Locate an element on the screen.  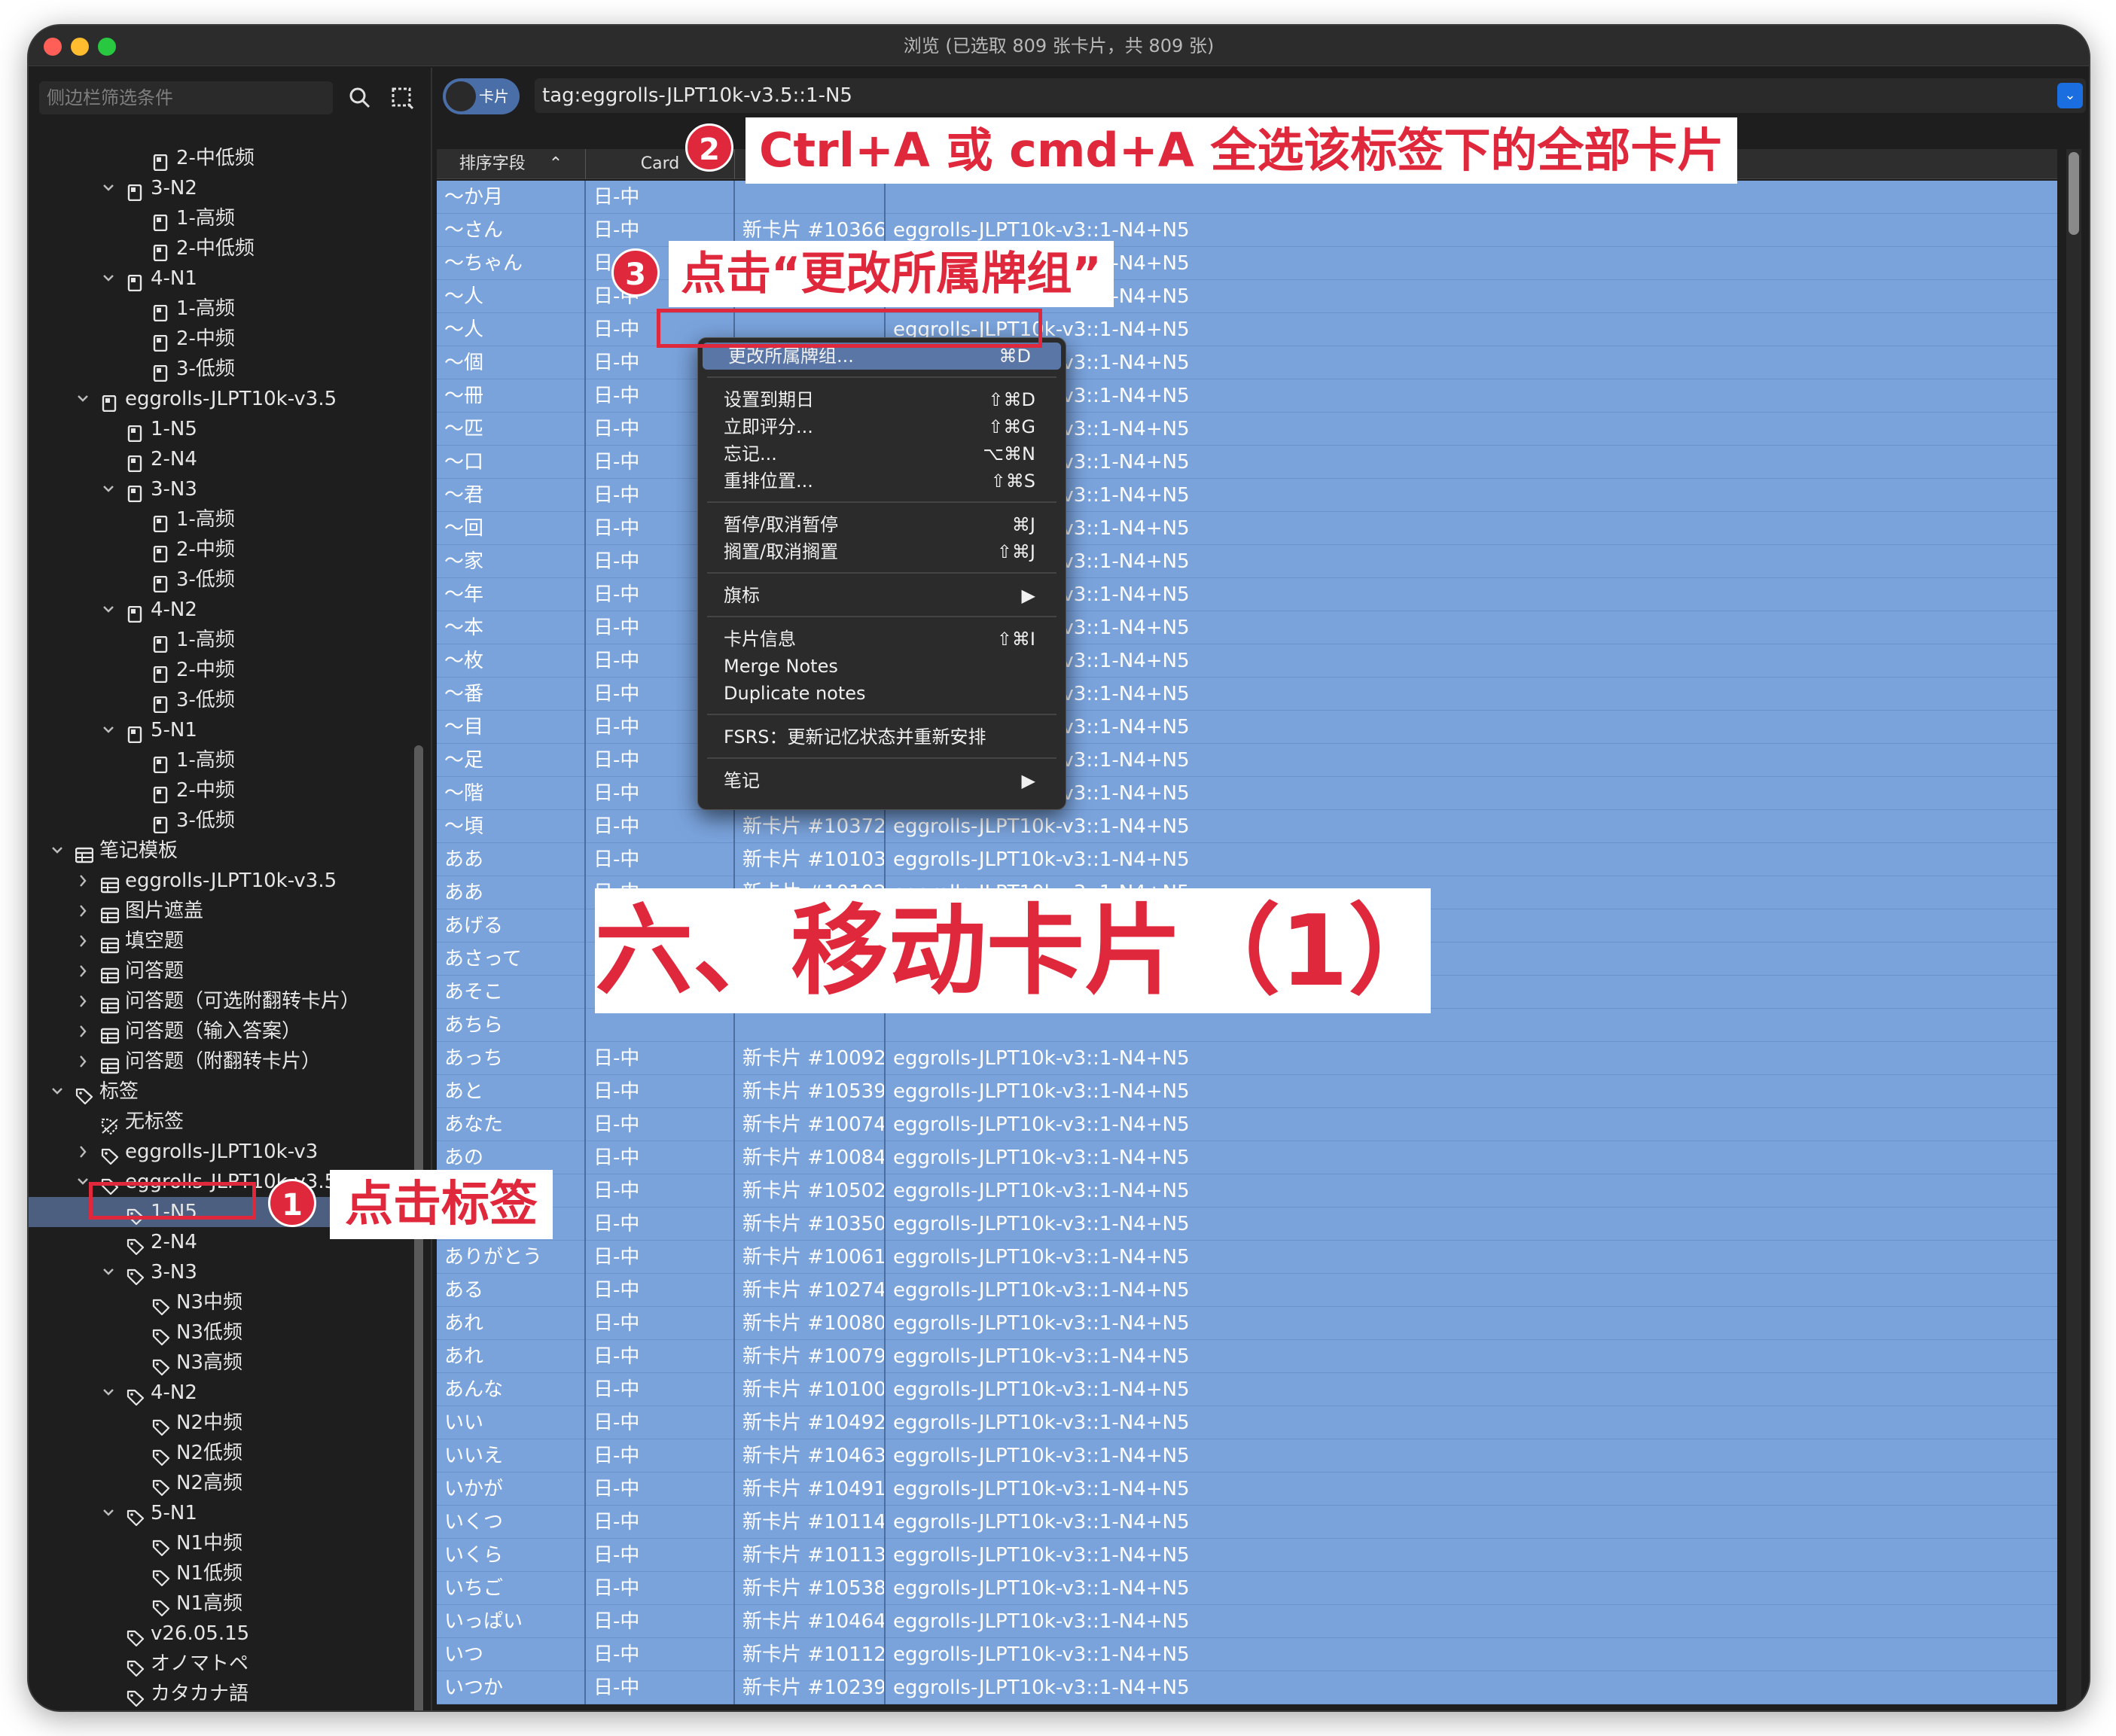
menu-item: 暂停/取消暂停 ⌘J is located at coordinates (882, 524).